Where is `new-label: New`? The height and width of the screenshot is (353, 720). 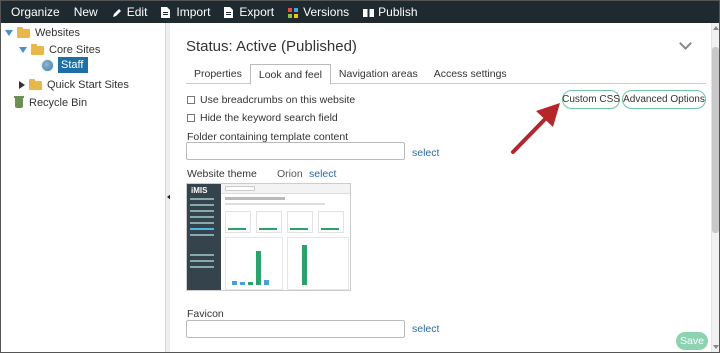 new-label: New is located at coordinates (85, 12).